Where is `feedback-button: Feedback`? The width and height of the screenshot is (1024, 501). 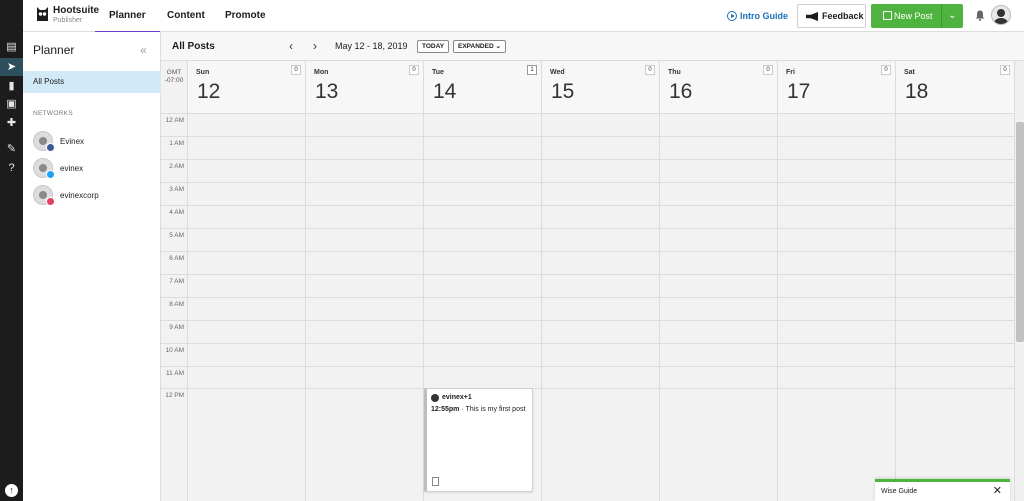
feedback-button: Feedback is located at coordinates (831, 16).